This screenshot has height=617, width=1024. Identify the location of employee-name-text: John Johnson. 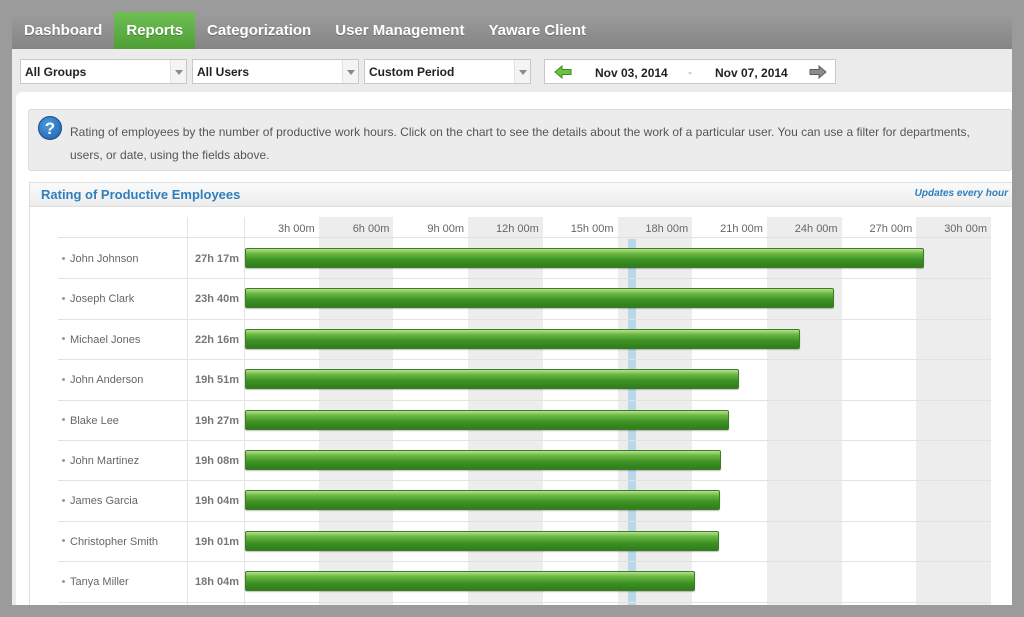
(104, 259).